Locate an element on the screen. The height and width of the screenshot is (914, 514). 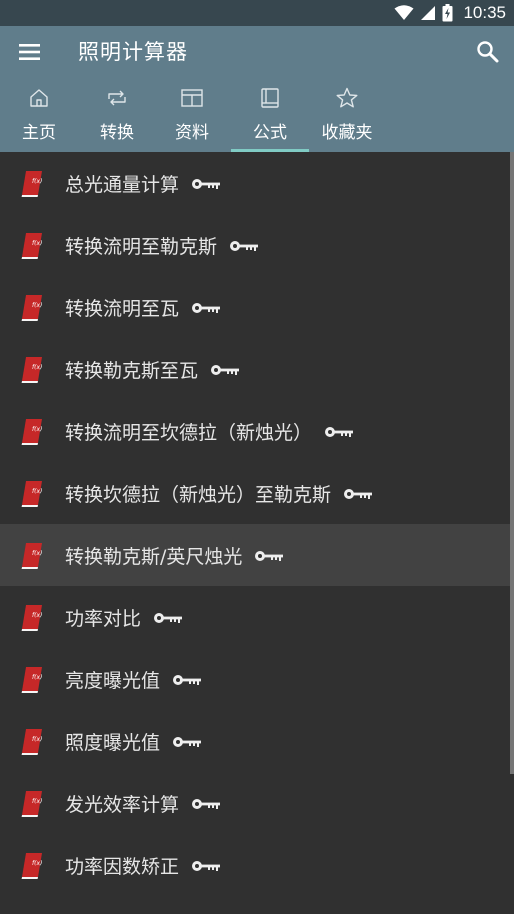
list-item-label: 转换坎德拉（新烛光）至勒克斯 is located at coordinates (219, 493).